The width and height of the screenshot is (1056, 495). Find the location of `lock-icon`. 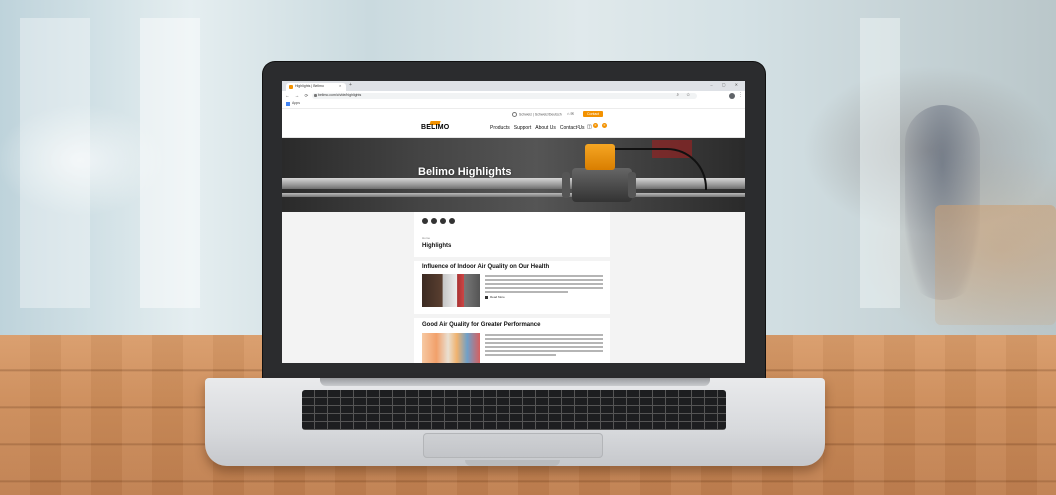

lock-icon is located at coordinates (315, 95).